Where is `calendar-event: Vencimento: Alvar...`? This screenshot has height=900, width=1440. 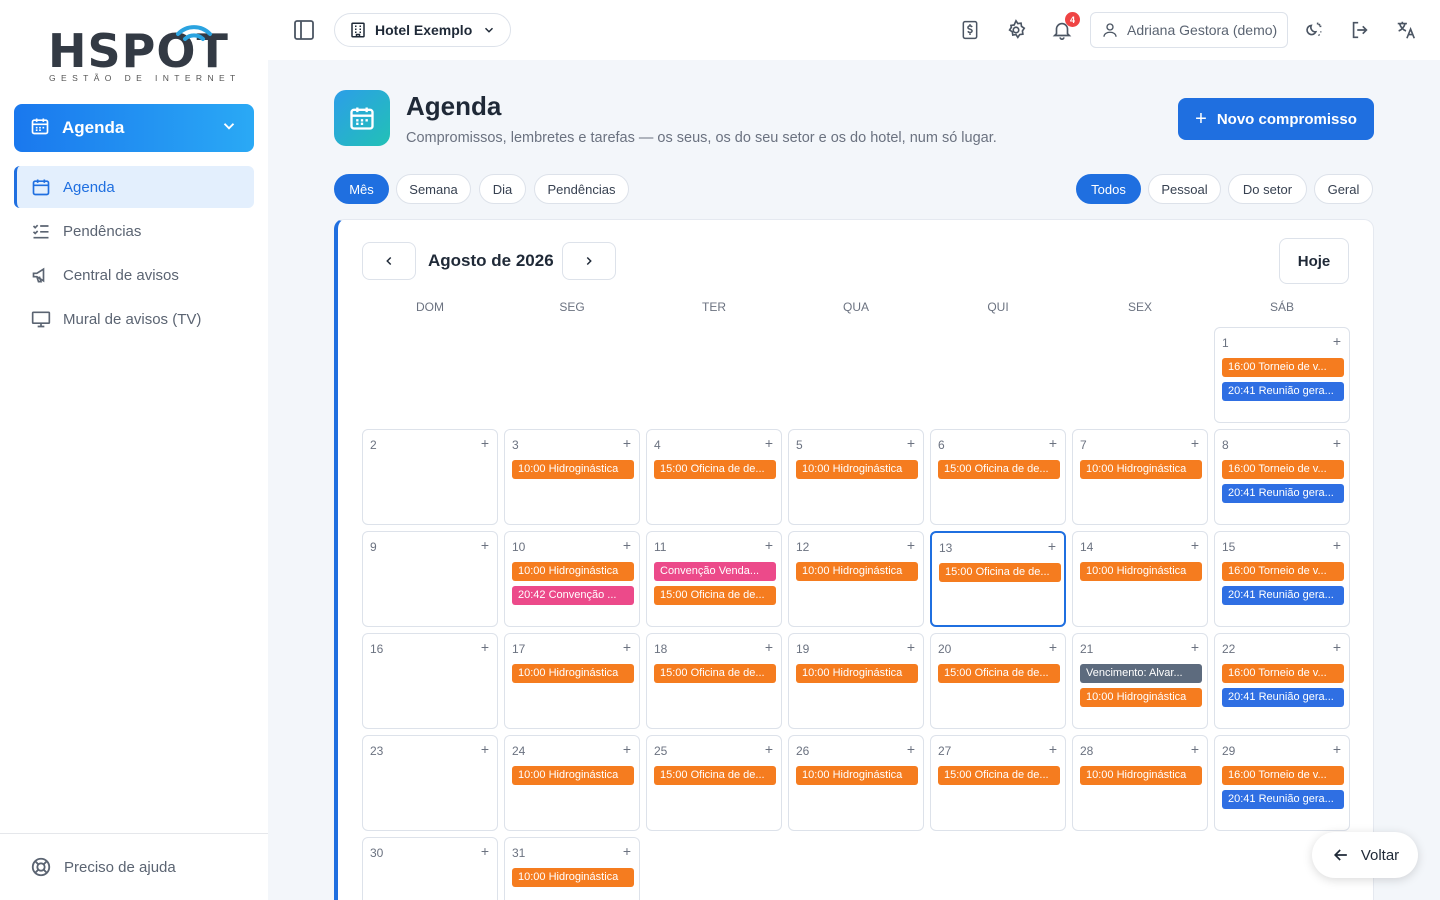 calendar-event: Vencimento: Alvar... is located at coordinates (1141, 673).